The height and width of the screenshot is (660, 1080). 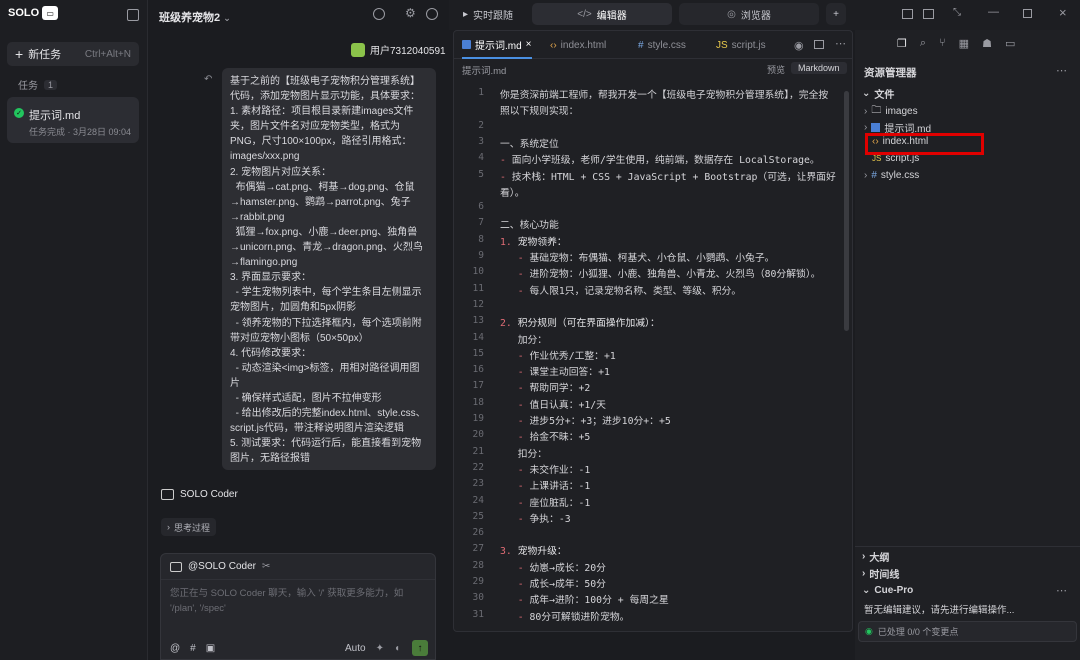 I want to click on layout-right-icon, so click(x=928, y=14).